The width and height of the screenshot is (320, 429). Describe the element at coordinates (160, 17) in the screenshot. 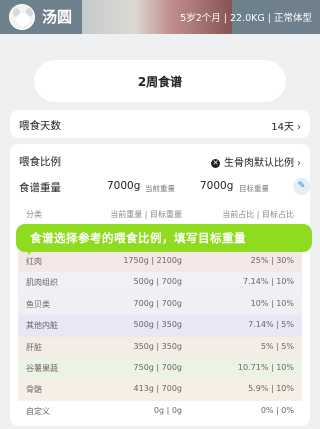

I see `pet-header: 汤圆 5岁2个月 | 22.0KG | 正常体型` at that location.